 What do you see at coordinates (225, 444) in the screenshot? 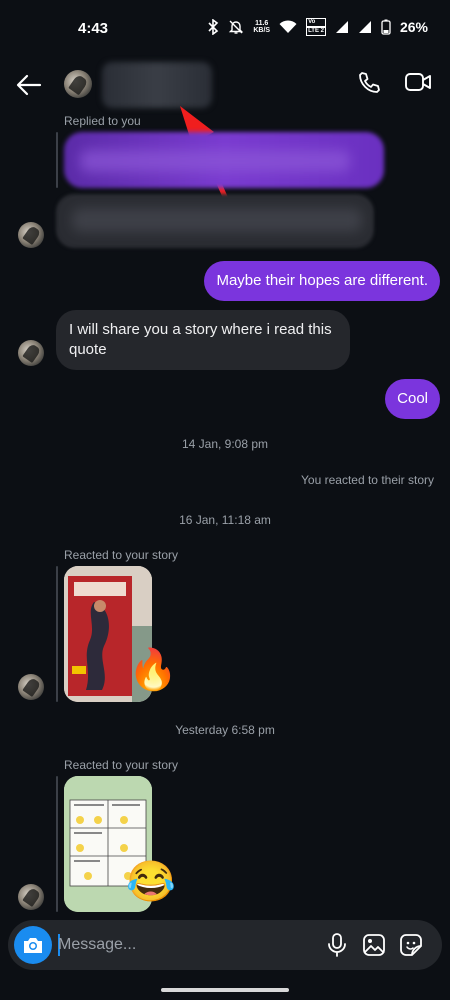
I see `timestamp: 14 Jan, 9:08 pm` at bounding box center [225, 444].